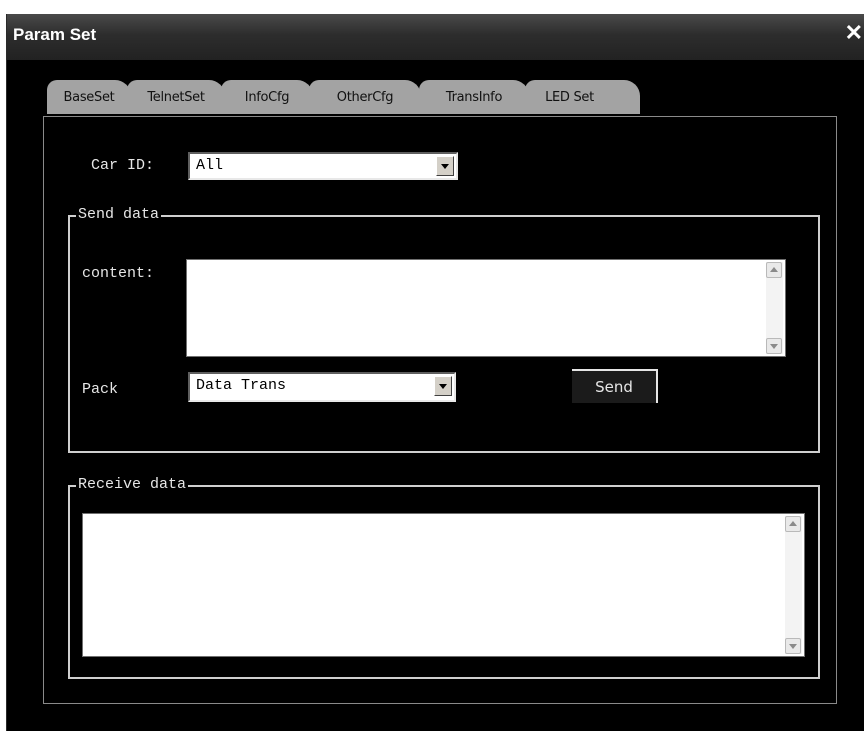 This screenshot has width=864, height=731. I want to click on tab-led-set: LED Set, so click(582, 97).